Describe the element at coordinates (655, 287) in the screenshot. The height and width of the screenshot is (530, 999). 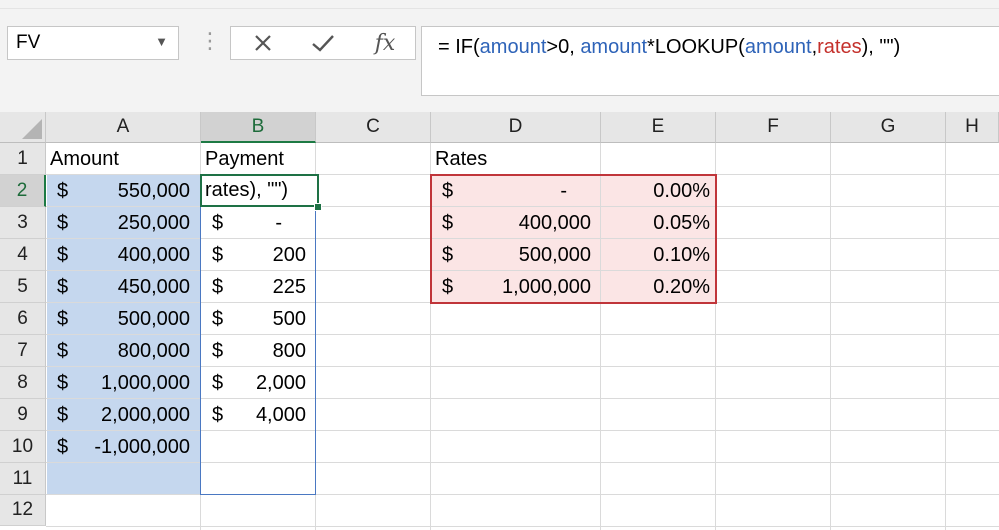
I see `rate-value-cell: 0.20%` at that location.